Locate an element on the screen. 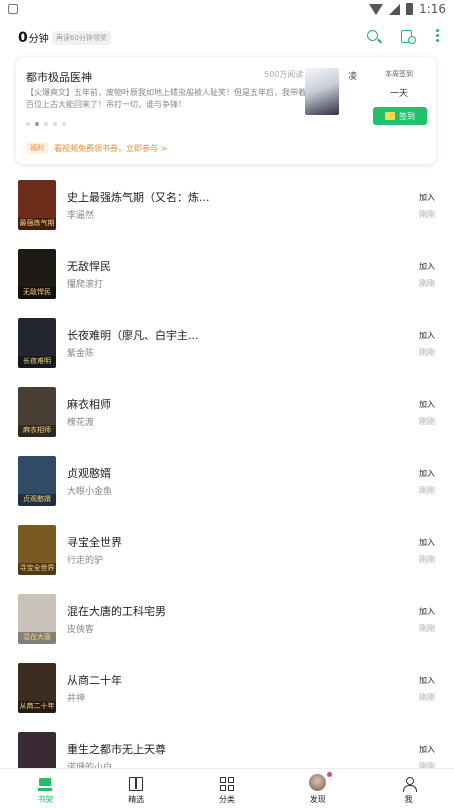  welfare-text: 看视频免费领书券，立即参与 > is located at coordinates (111, 148).